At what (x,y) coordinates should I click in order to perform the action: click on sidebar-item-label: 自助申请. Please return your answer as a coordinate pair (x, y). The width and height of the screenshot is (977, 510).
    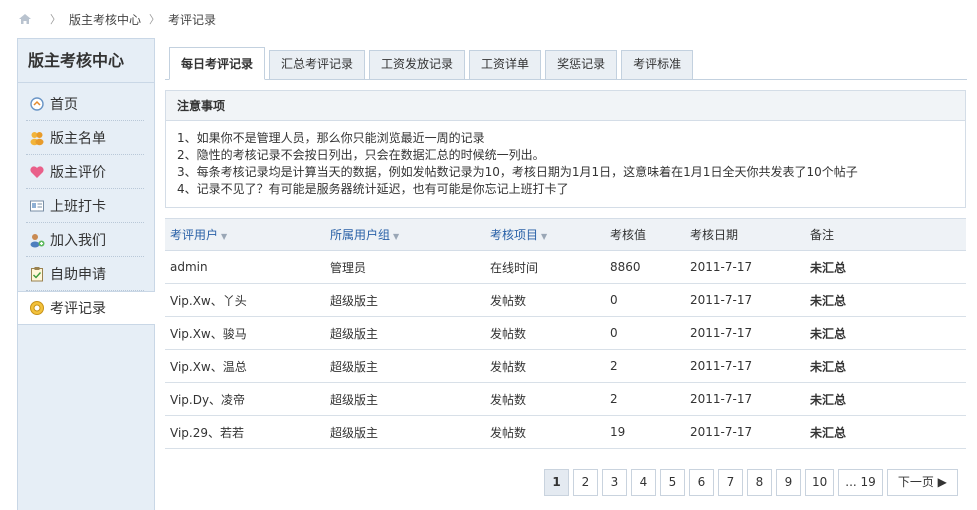
    Looking at the image, I should click on (78, 275).